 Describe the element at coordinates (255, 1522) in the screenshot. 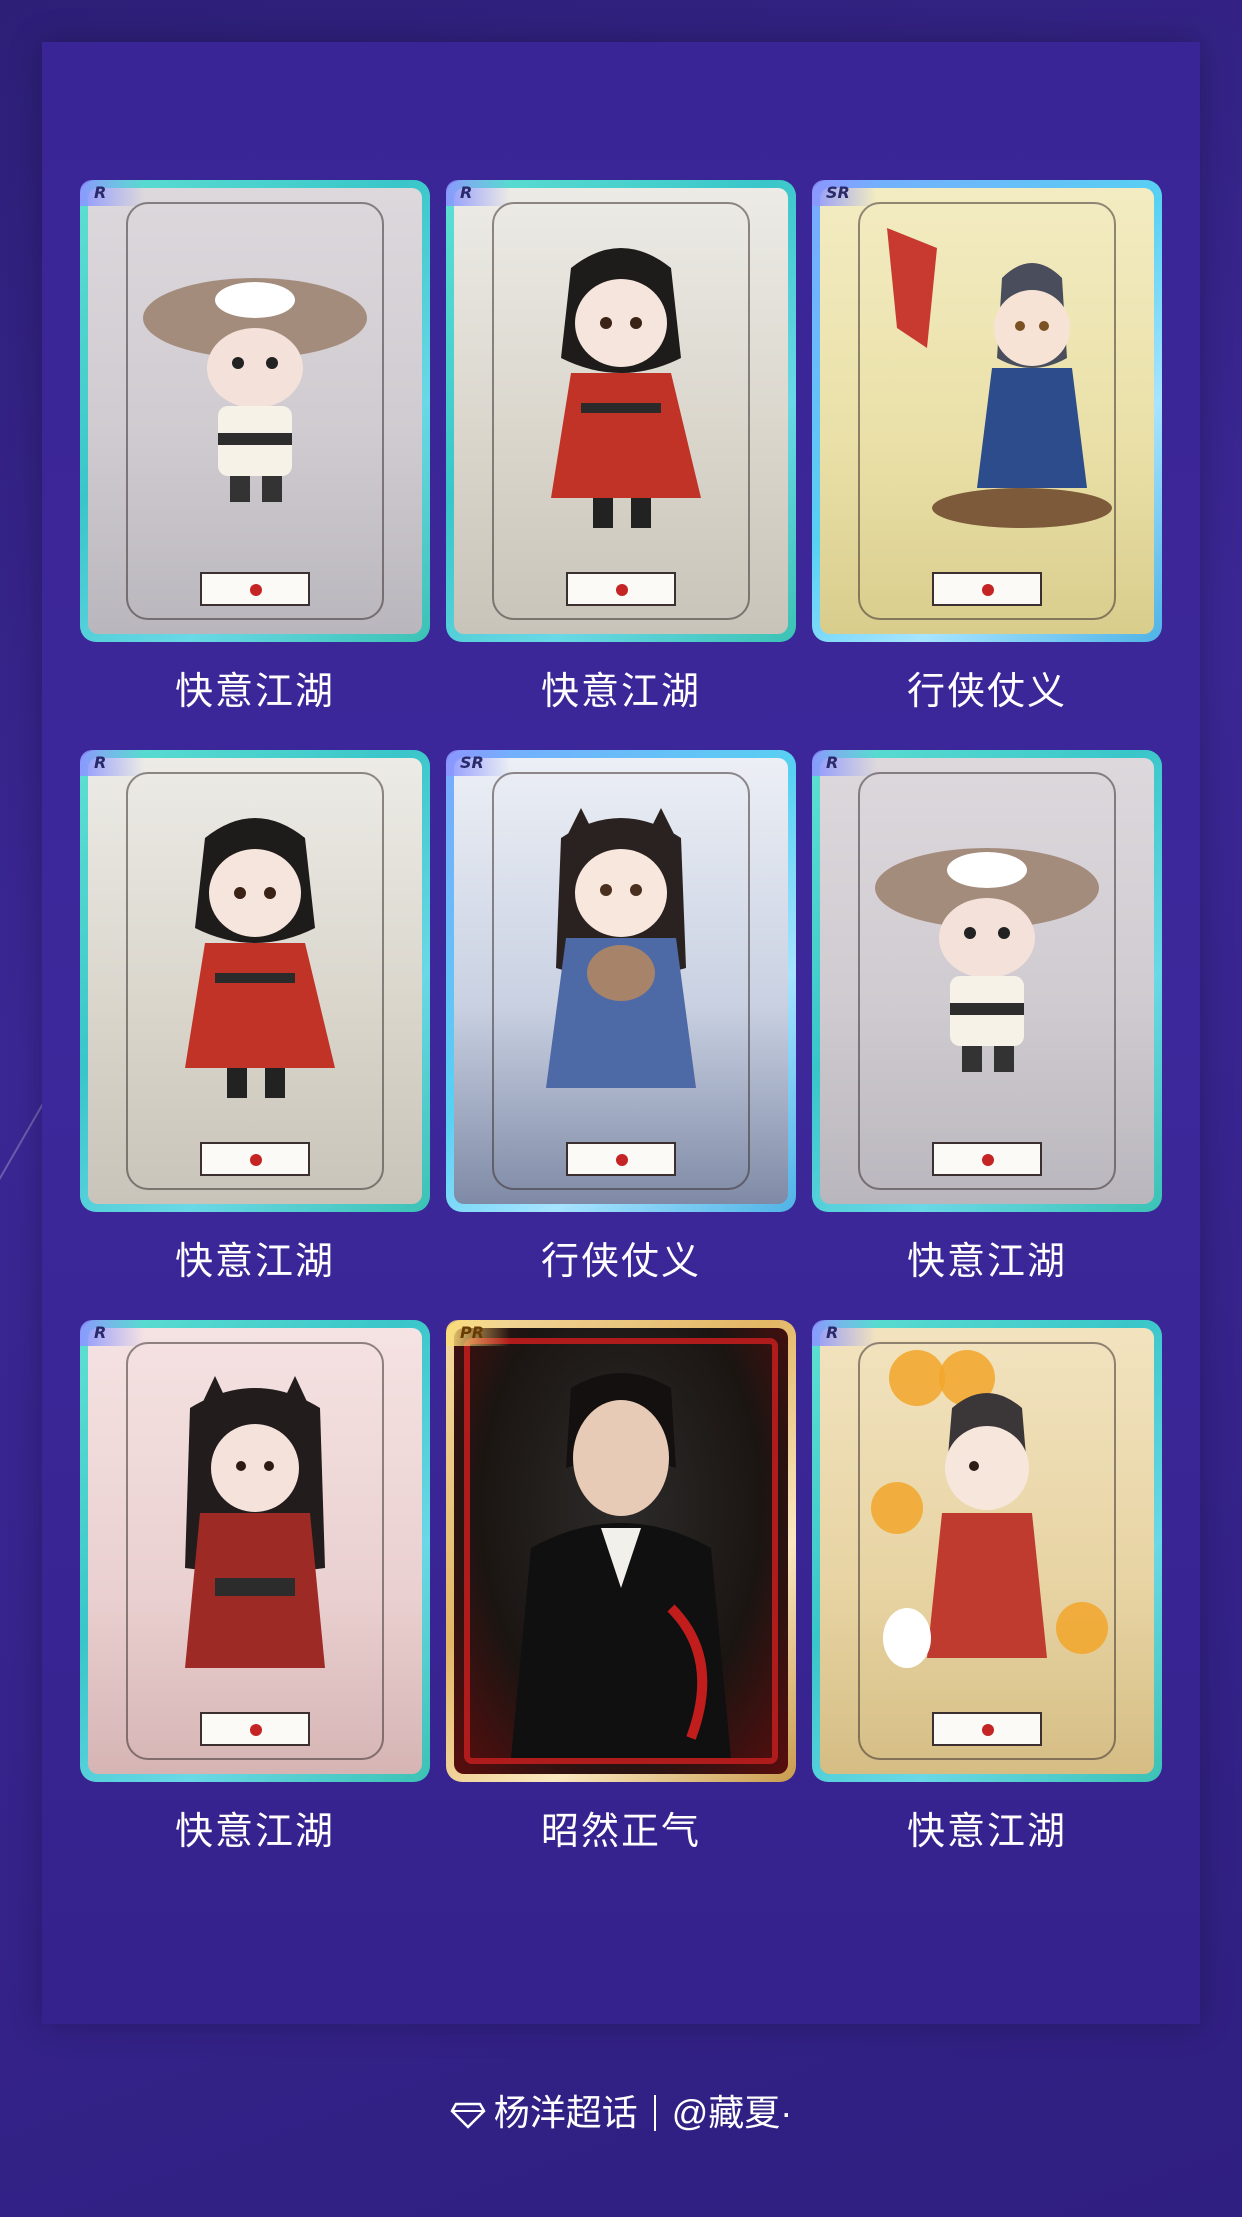

I see `chibi-cat-ear-swordsman-illustration` at that location.